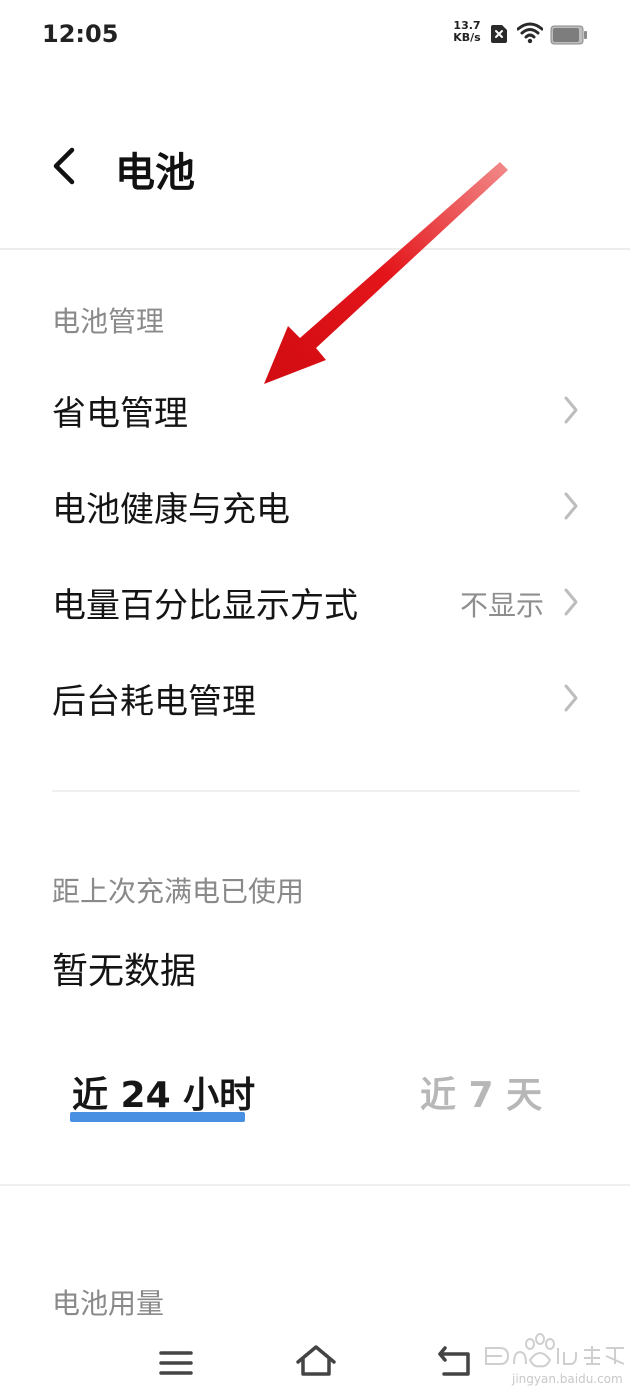  I want to click on tab-24-hours: 近 24 小时, so click(163, 1092).